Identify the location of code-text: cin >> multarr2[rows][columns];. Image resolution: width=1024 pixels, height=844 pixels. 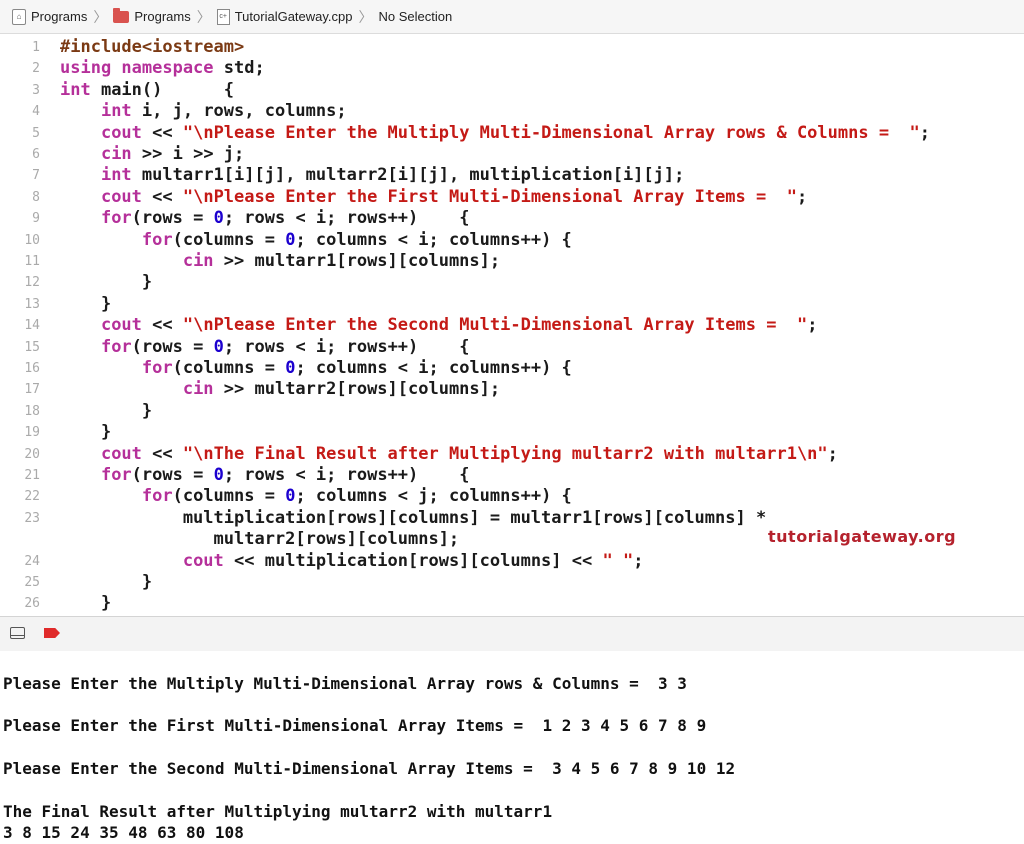
(280, 389).